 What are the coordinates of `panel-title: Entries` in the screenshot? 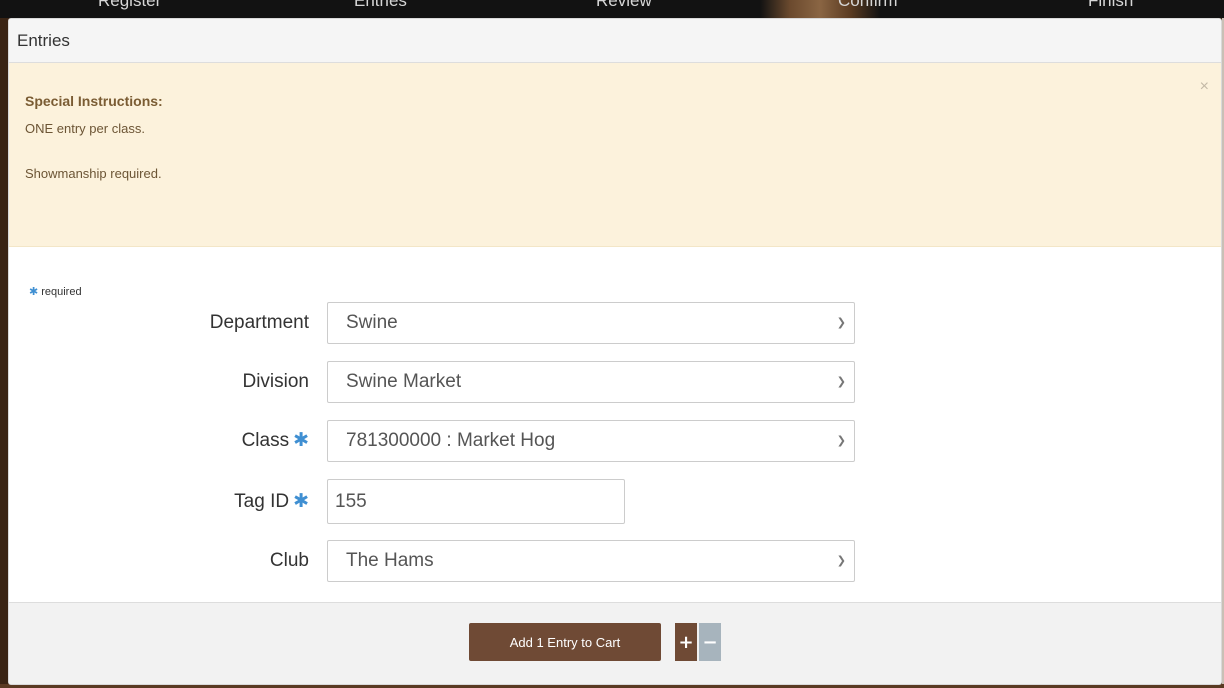 It's located at (43, 40).